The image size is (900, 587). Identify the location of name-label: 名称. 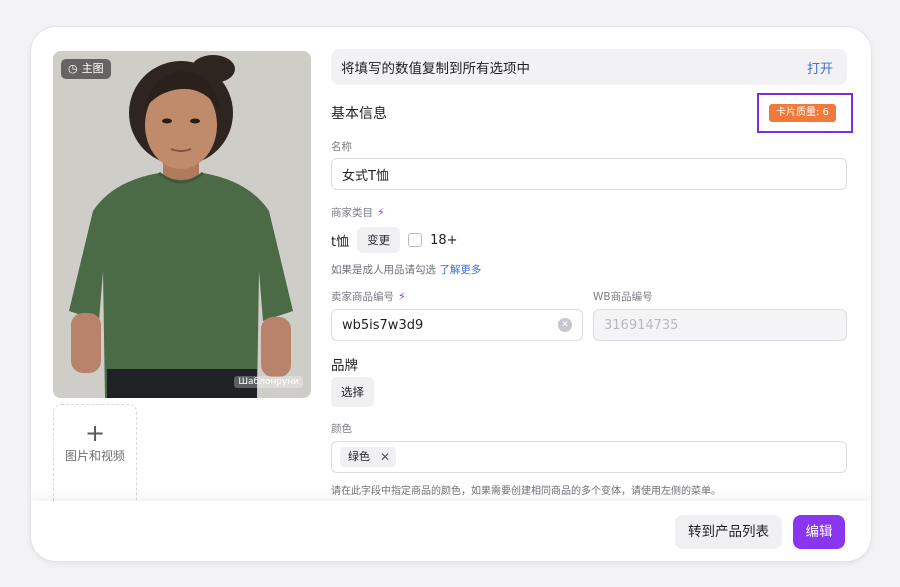
(341, 147).